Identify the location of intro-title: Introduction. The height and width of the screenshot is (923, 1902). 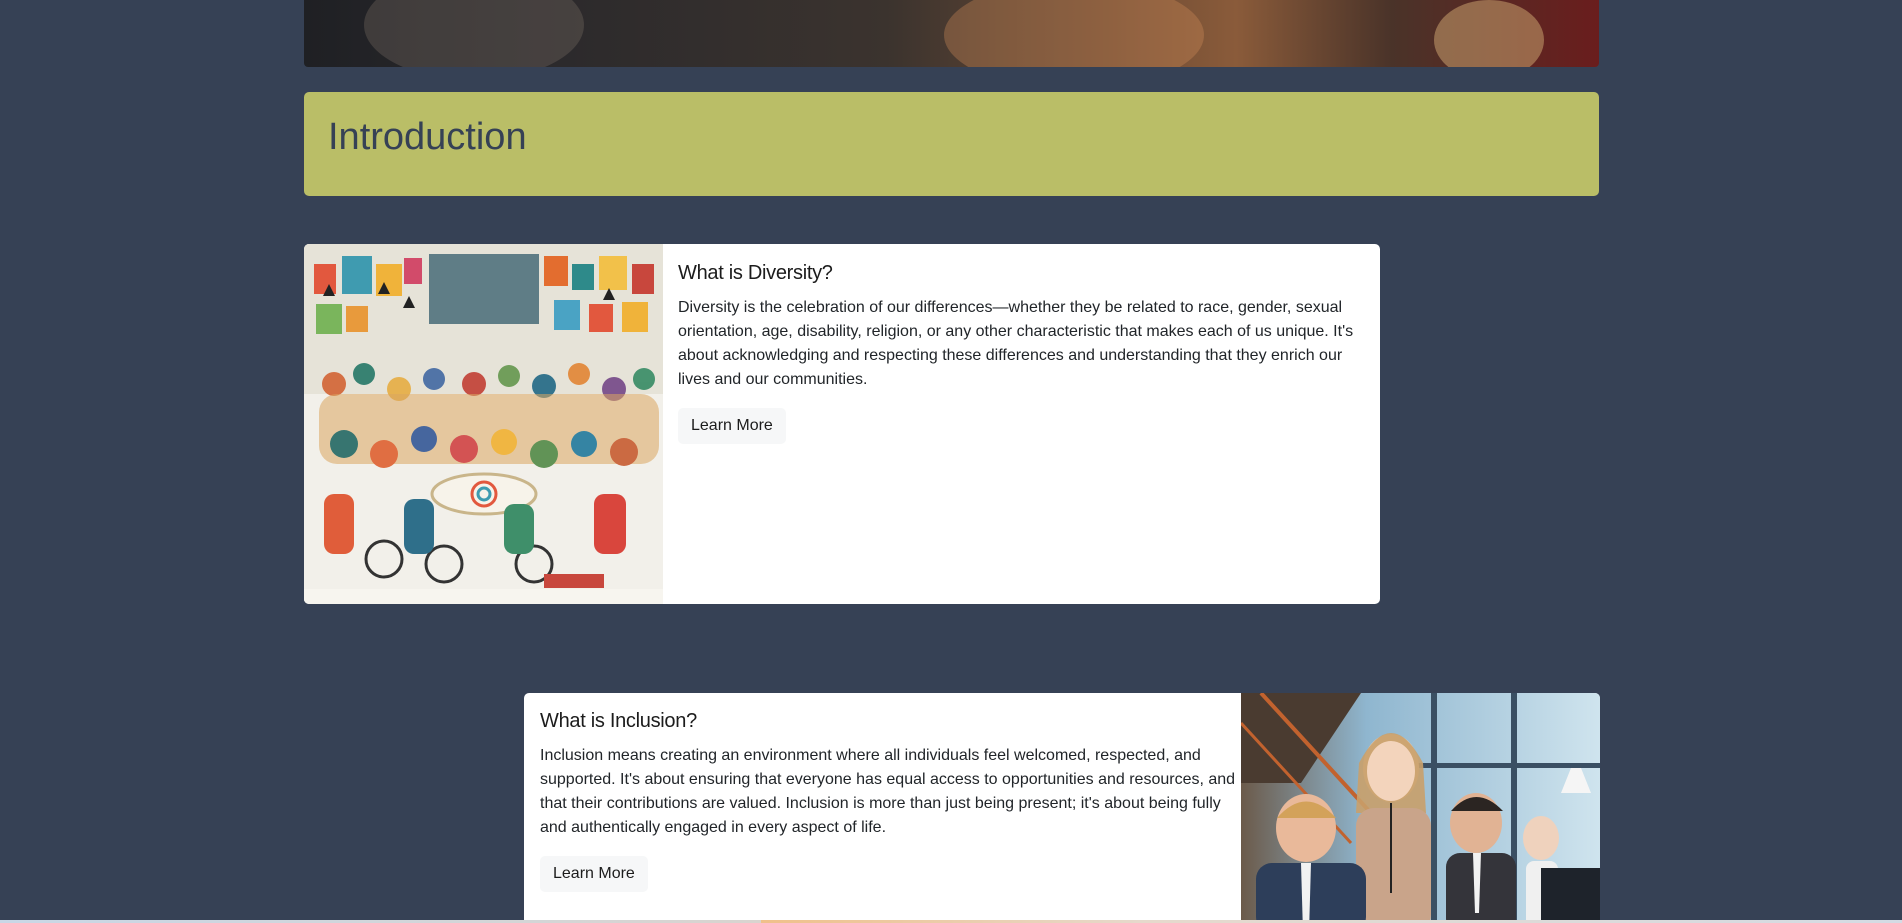
(427, 137).